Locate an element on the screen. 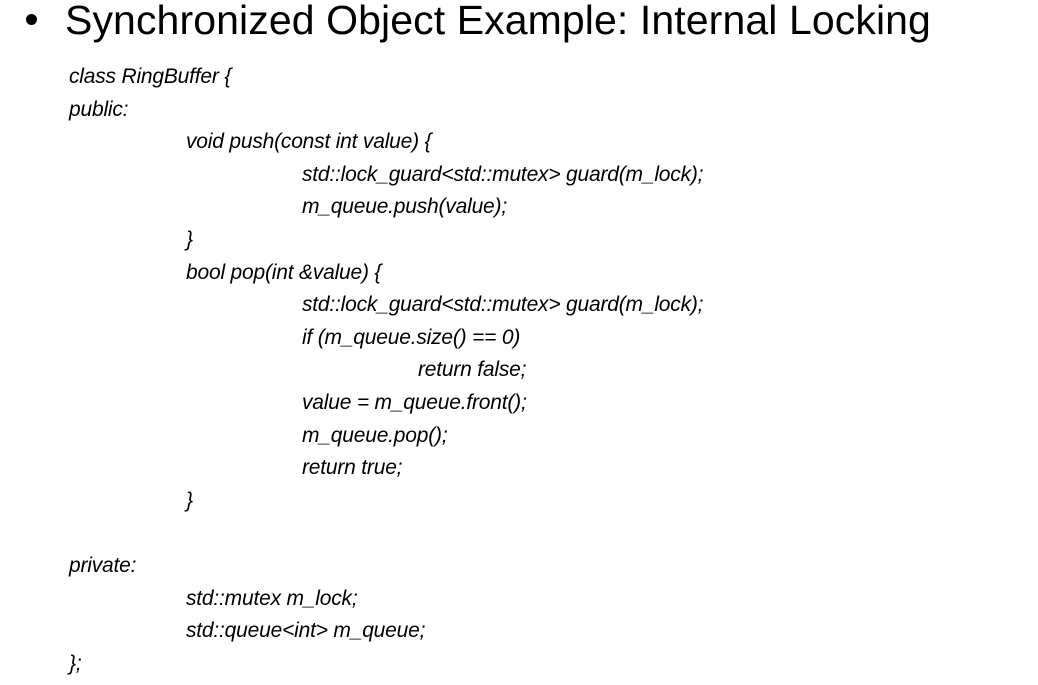 The image size is (1038, 685). code-line: void push(const int value) { is located at coordinates (309, 142).